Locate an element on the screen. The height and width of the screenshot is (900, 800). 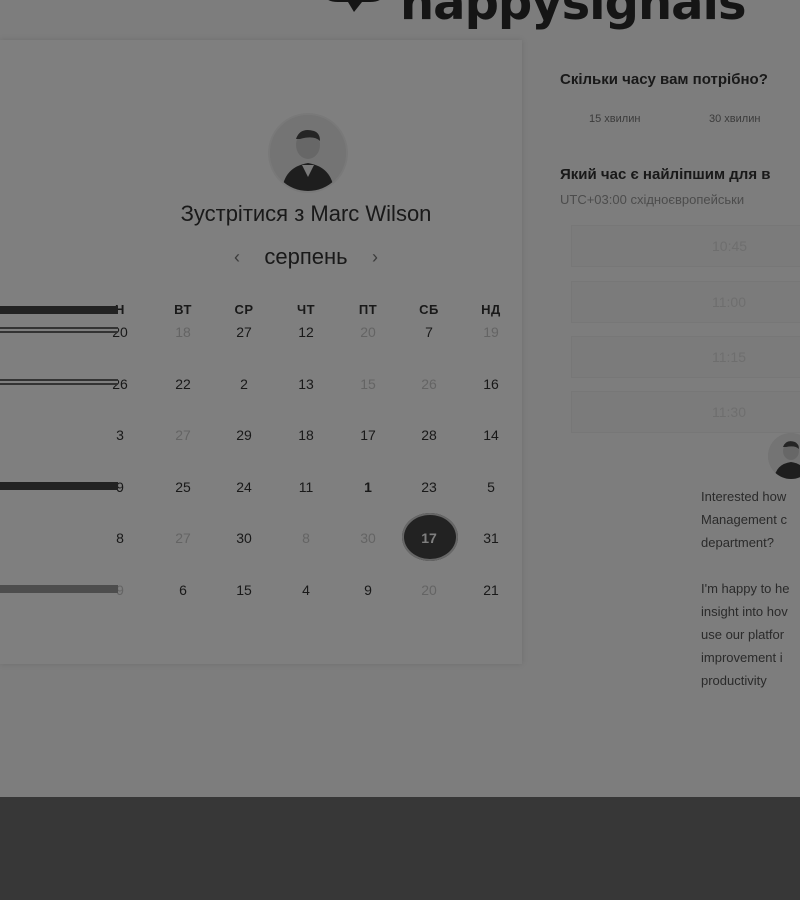
weekday-label: НД is located at coordinates (491, 309).